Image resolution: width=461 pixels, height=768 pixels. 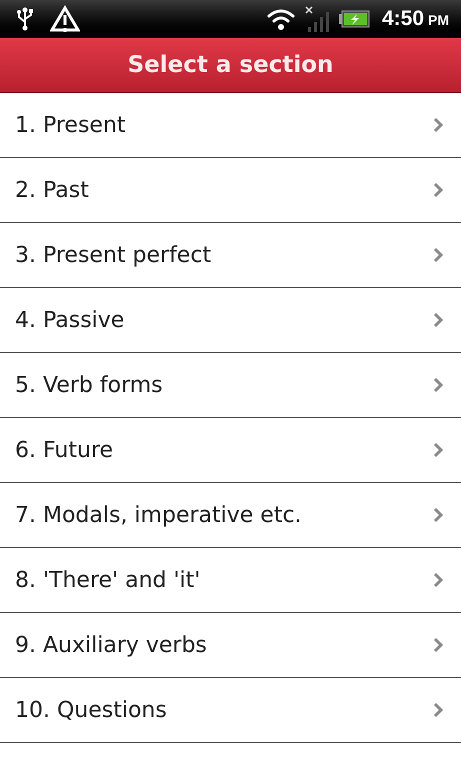 I want to click on clock-meridiem: PM, so click(x=438, y=20).